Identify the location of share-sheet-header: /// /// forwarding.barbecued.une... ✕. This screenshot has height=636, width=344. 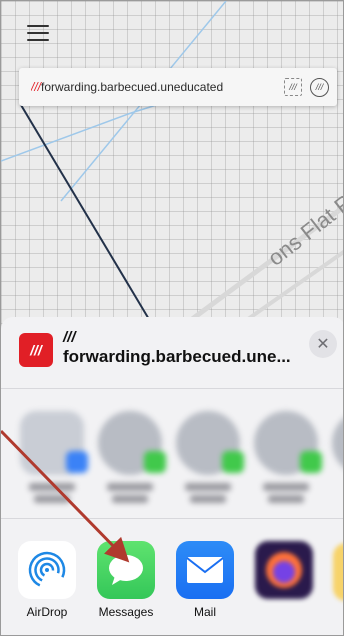
(172, 353).